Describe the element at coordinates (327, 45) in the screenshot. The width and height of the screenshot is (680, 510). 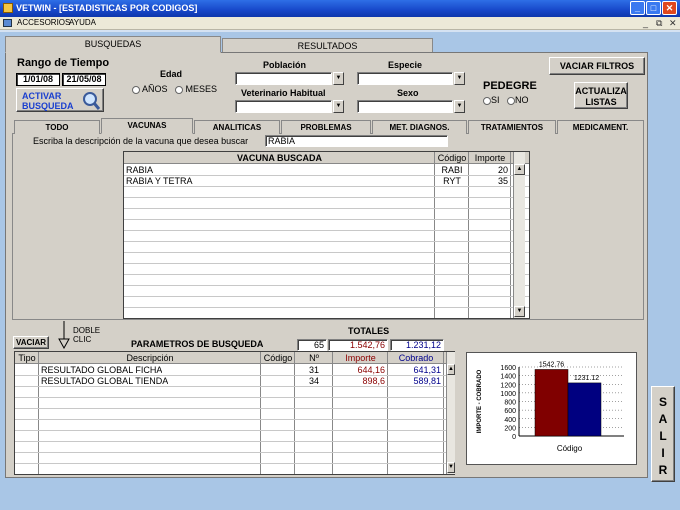
I see `tab-resultados: RESULTADOS` at that location.